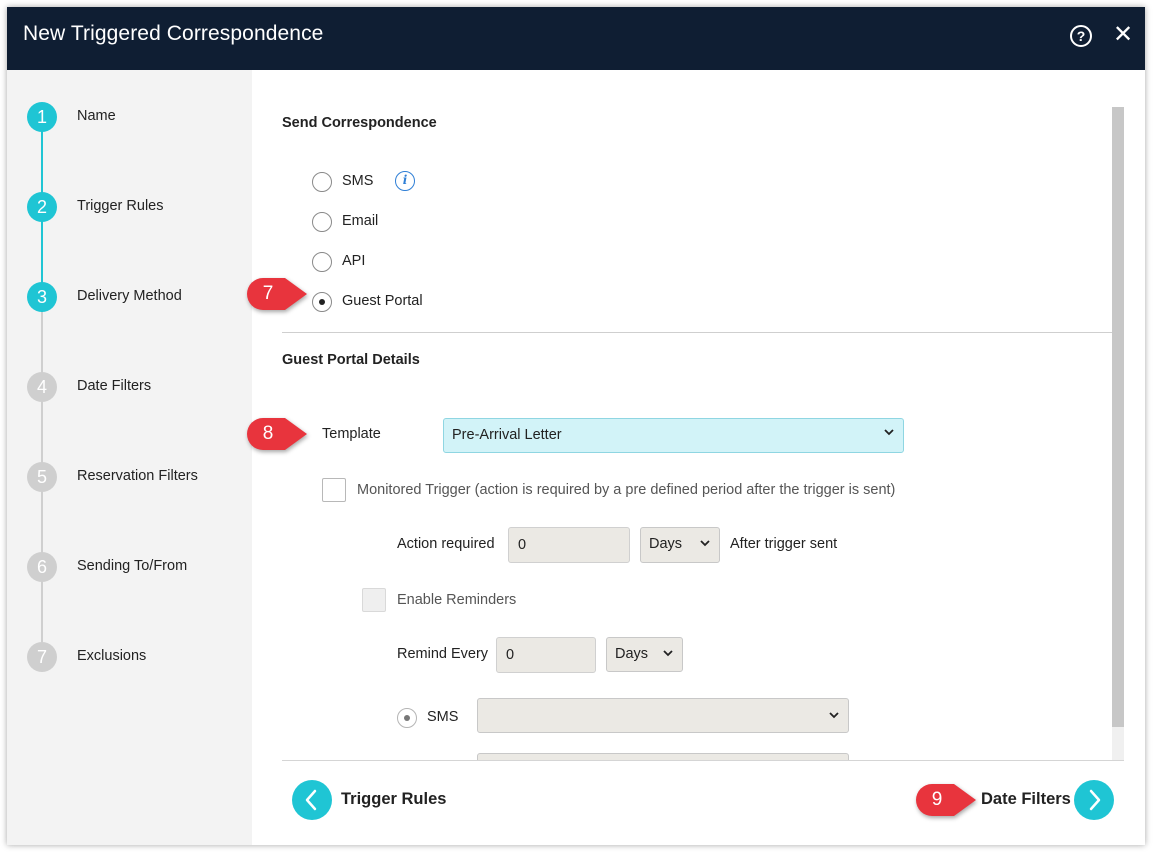 The height and width of the screenshot is (852, 1153). I want to click on chevron-left-icon, so click(311, 800).